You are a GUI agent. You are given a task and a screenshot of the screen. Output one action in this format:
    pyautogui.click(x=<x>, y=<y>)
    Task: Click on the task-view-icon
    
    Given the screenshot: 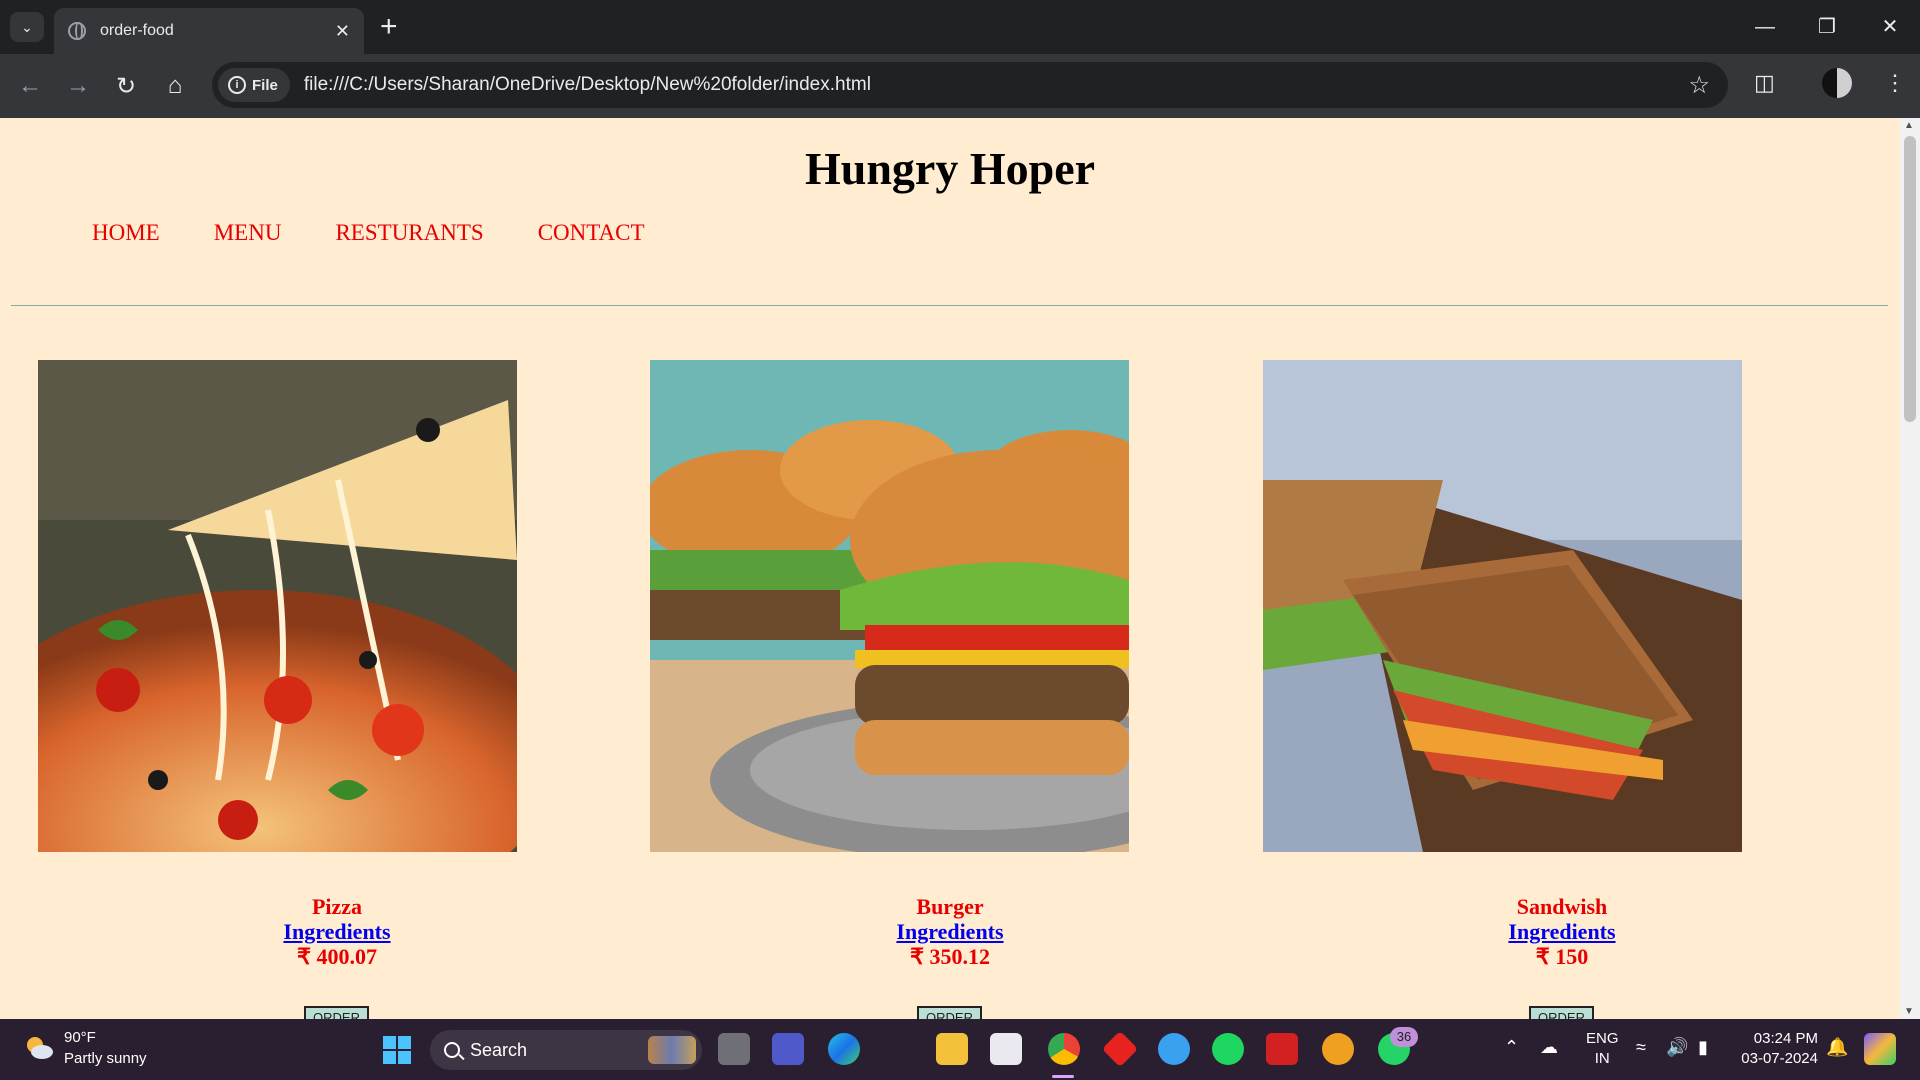 What is the action you would take?
    pyautogui.click(x=734, y=1049)
    